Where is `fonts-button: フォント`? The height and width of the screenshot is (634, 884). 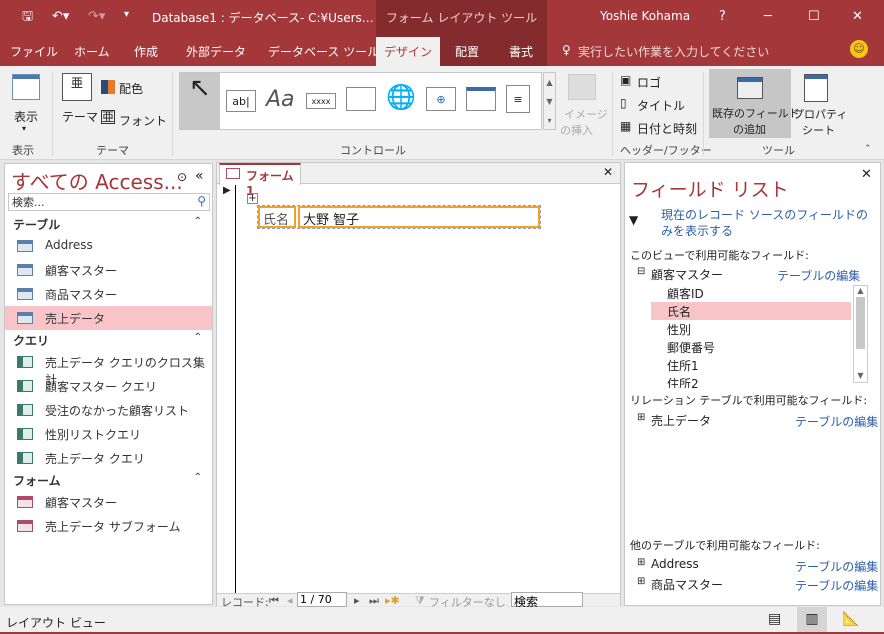
fonts-button: フォント is located at coordinates (143, 120).